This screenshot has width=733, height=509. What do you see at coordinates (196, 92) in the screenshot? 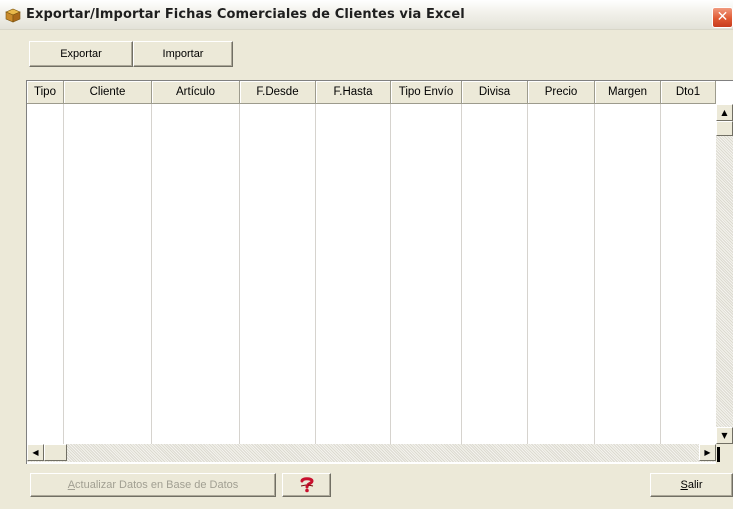
I see `column-header-articulo: Artículo` at bounding box center [196, 92].